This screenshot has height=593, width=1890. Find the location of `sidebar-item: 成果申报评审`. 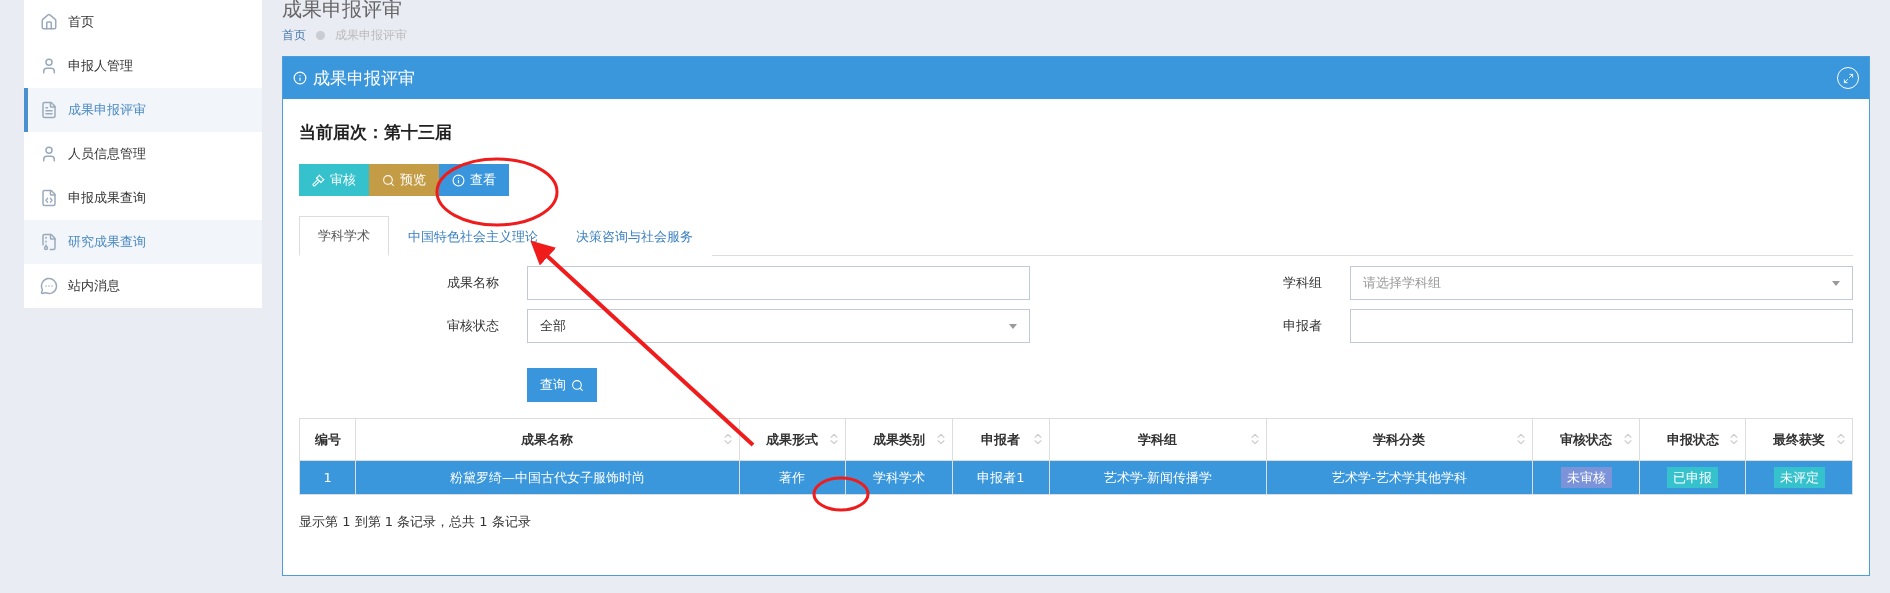

sidebar-item: 成果申报评审 is located at coordinates (143, 110).